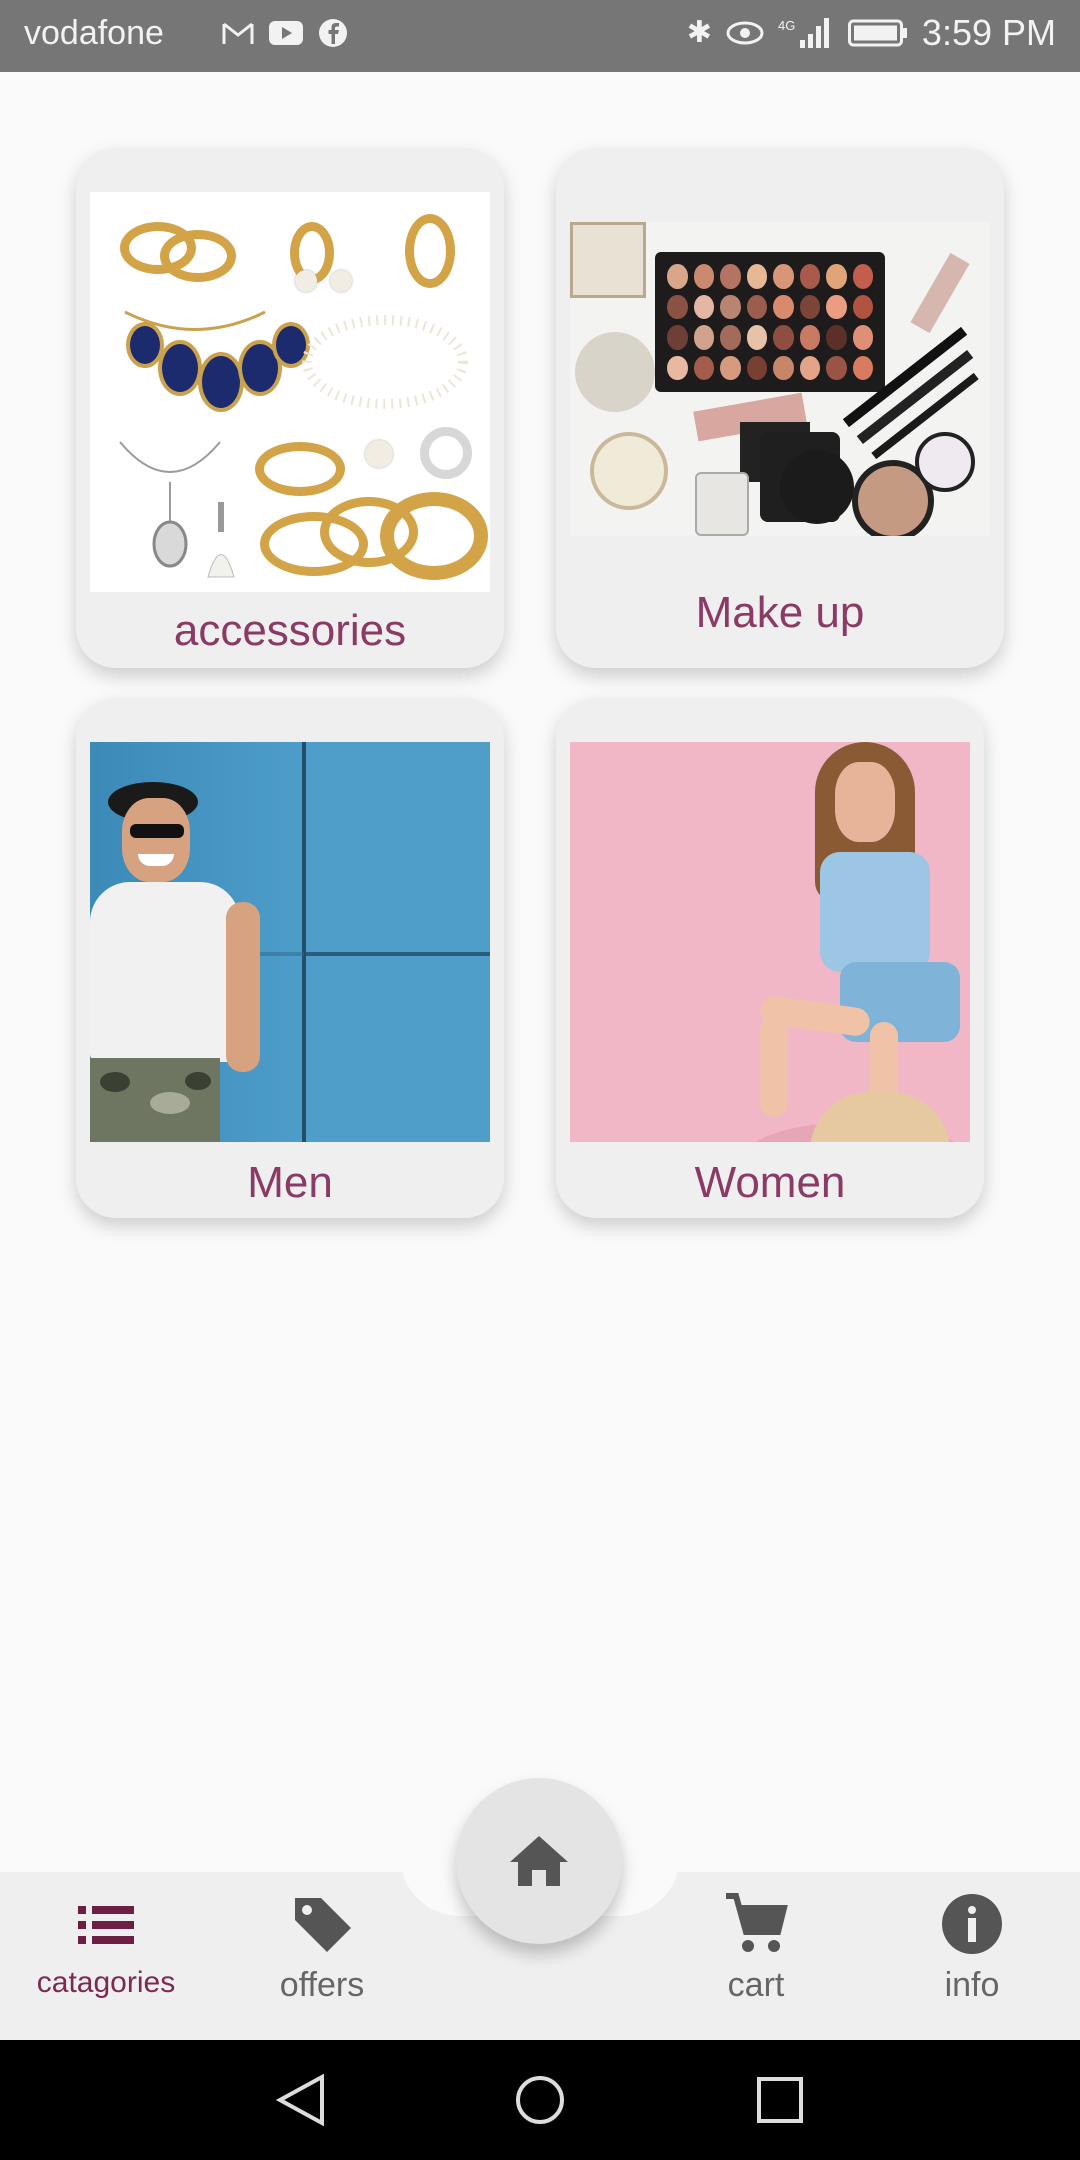 The height and width of the screenshot is (2160, 1080). What do you see at coordinates (106, 1925) in the screenshot?
I see `list-icon` at bounding box center [106, 1925].